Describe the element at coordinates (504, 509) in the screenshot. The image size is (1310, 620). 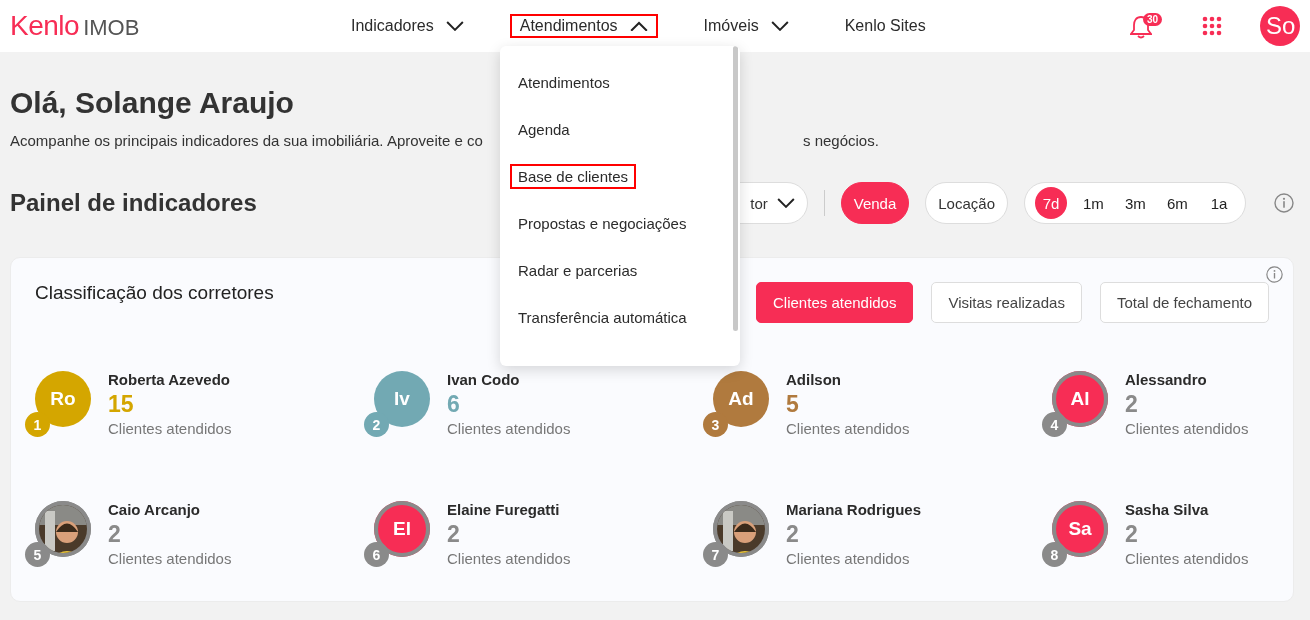
I see `broker-name: Elaine Furegatti` at that location.